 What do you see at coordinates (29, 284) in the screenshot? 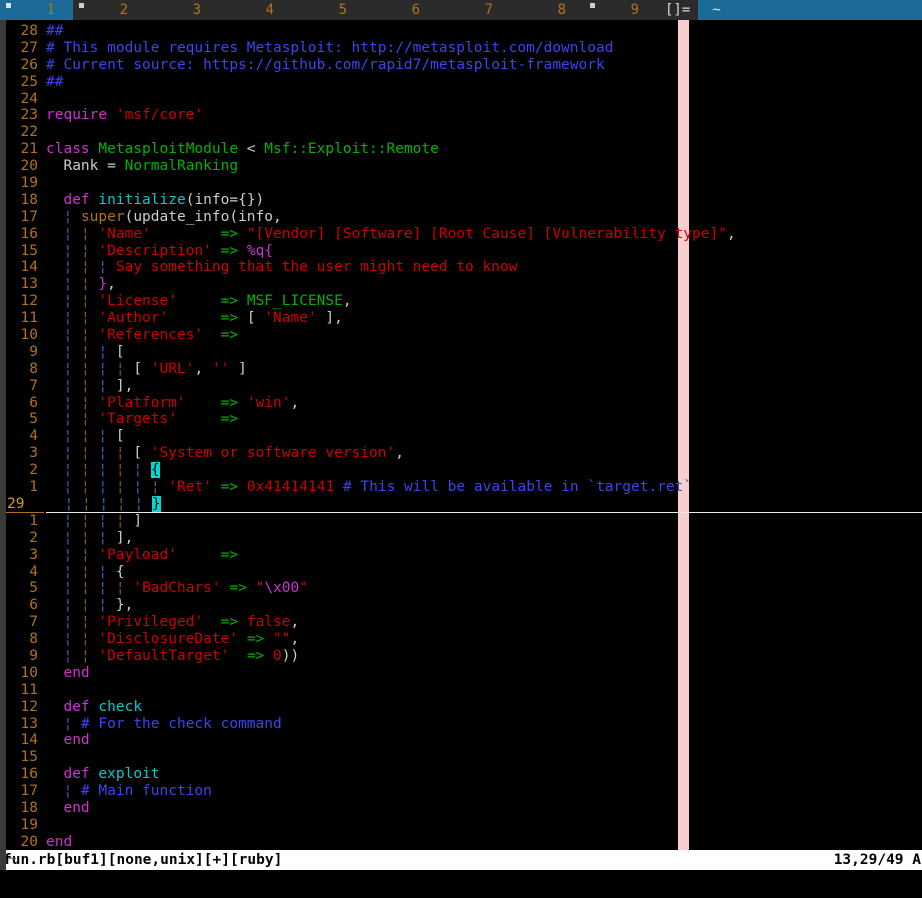
I see `line-number: 13` at bounding box center [29, 284].